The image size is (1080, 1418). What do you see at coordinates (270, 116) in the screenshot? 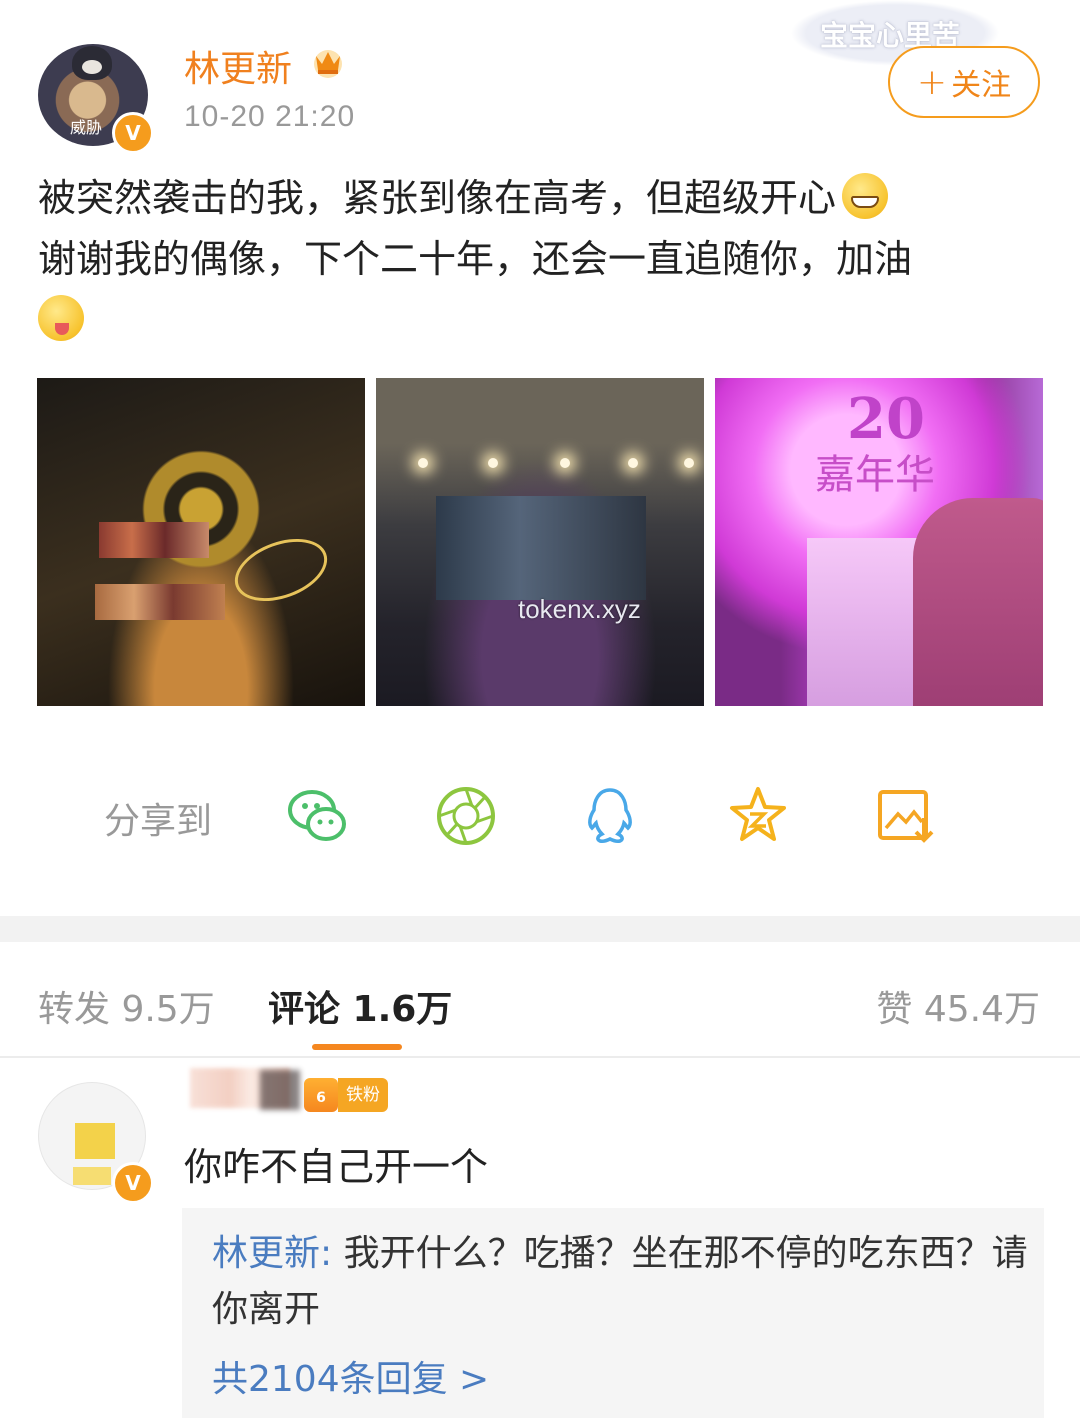
I see `post-timestamp: 10-20 21:20` at bounding box center [270, 116].